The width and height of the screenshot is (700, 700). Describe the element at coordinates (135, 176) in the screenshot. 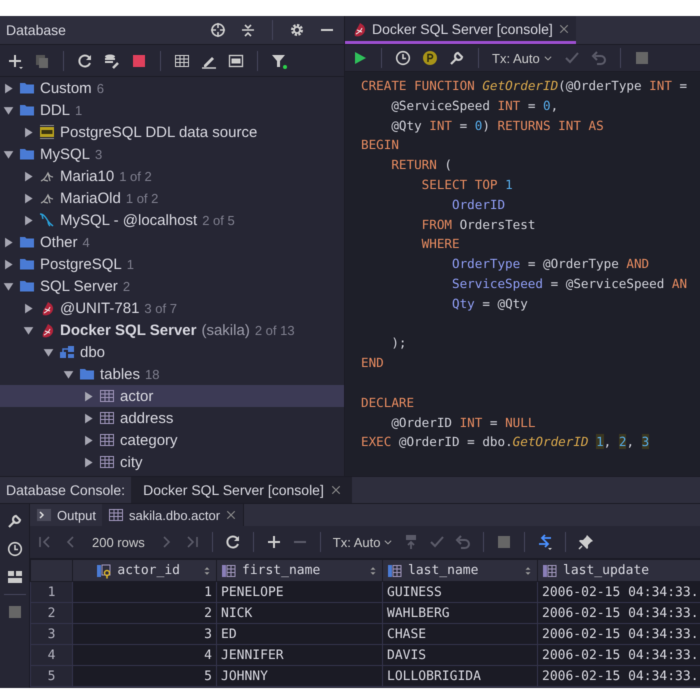

I see `item-count: 1 of 2` at that location.